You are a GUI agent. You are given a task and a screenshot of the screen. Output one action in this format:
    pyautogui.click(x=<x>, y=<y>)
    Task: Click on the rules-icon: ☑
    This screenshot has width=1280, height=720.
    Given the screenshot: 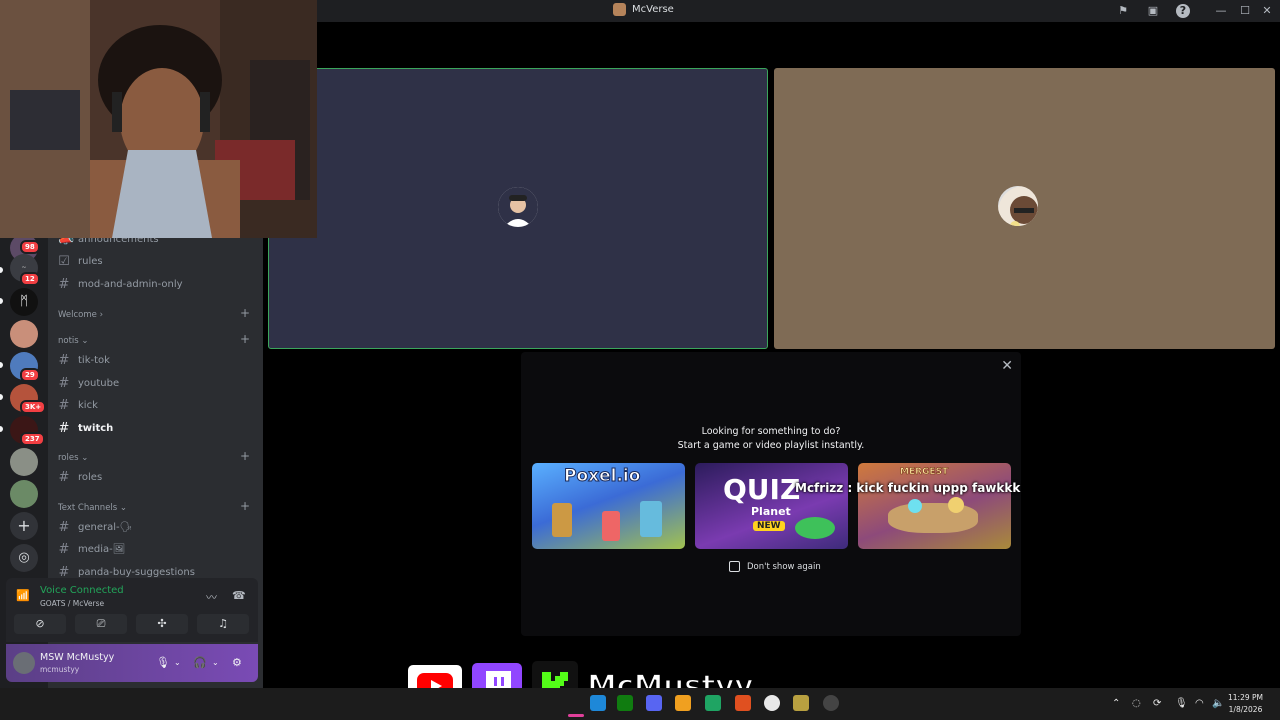 What is the action you would take?
    pyautogui.click(x=64, y=261)
    